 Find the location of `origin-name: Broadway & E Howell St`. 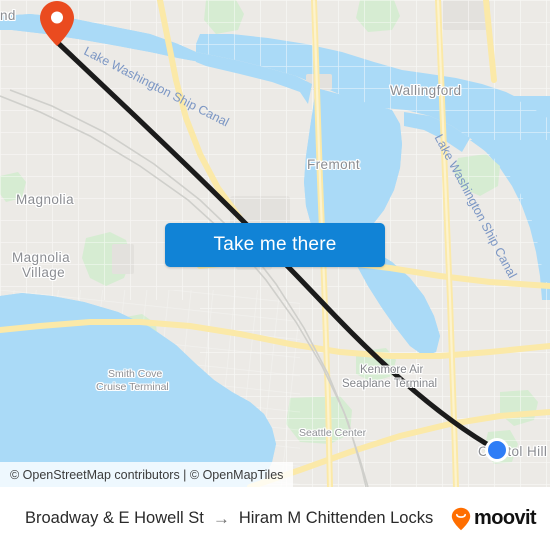

origin-name: Broadway & E Howell St is located at coordinates (114, 518).